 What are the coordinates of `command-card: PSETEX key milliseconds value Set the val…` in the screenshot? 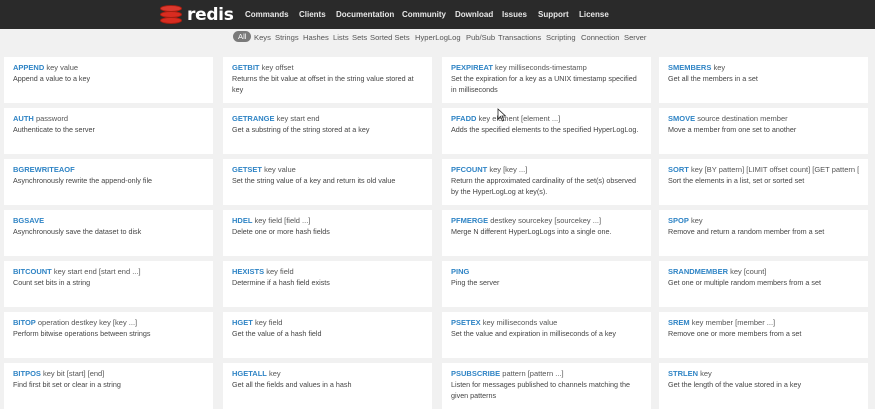 It's located at (546, 335).